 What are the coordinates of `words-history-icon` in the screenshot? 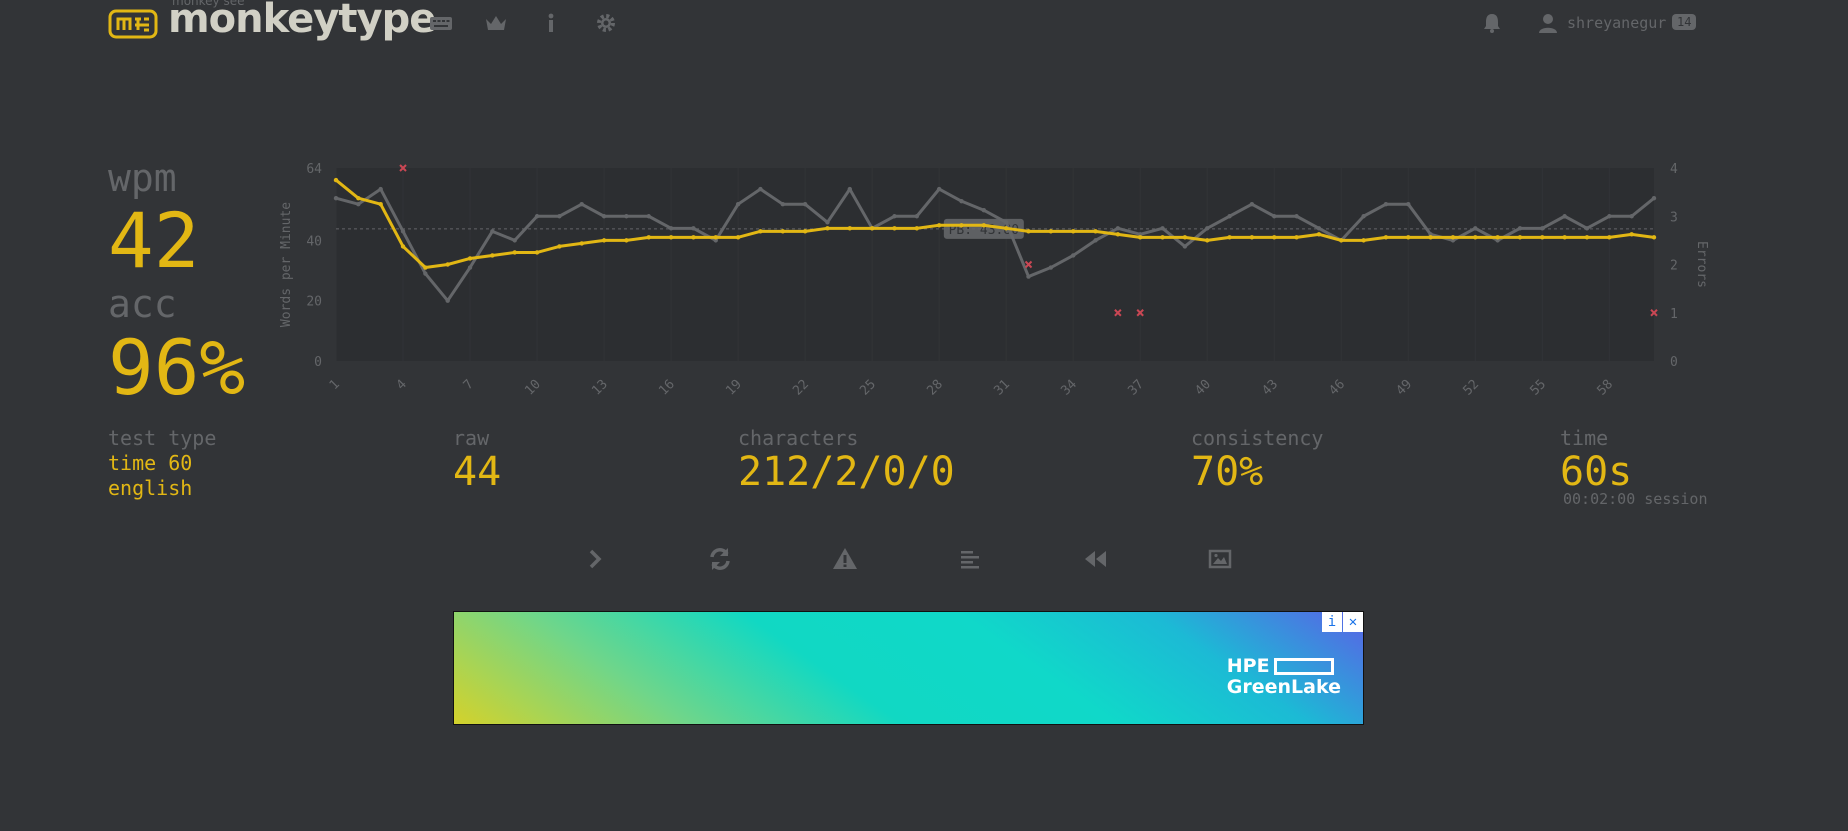 It's located at (970, 559).